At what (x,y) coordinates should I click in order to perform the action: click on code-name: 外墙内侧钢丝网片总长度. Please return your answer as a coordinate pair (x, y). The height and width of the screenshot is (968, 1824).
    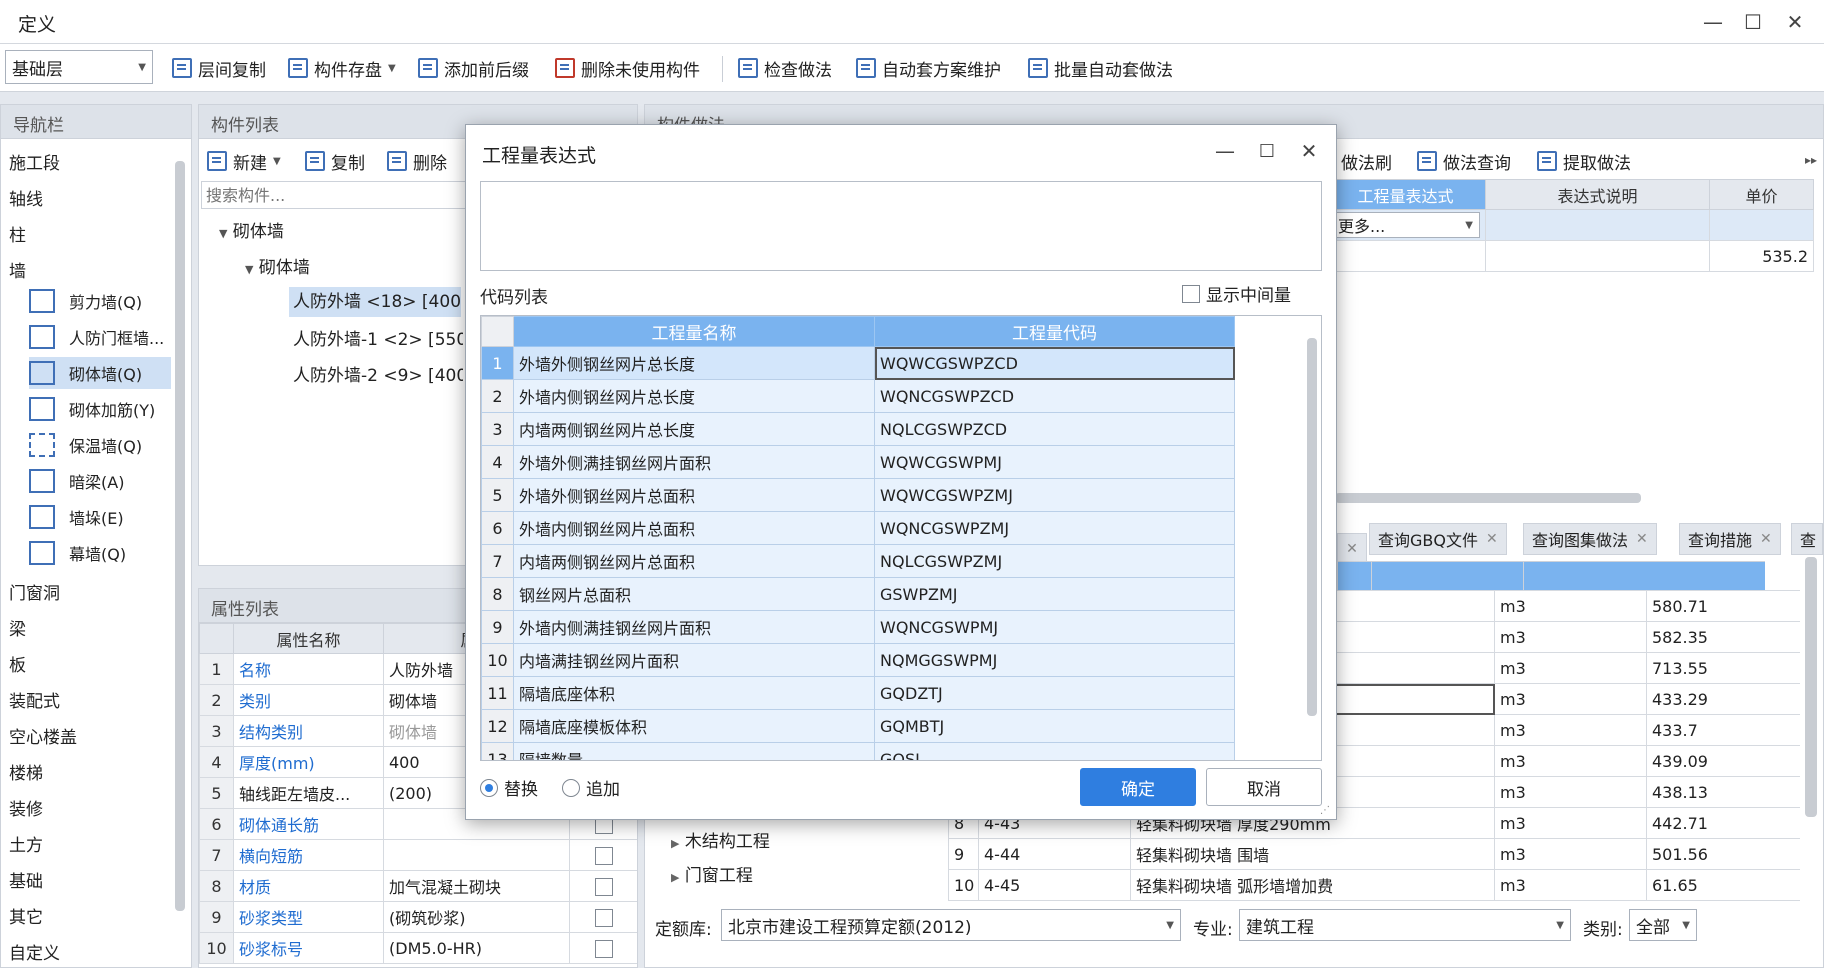
    Looking at the image, I should click on (694, 396).